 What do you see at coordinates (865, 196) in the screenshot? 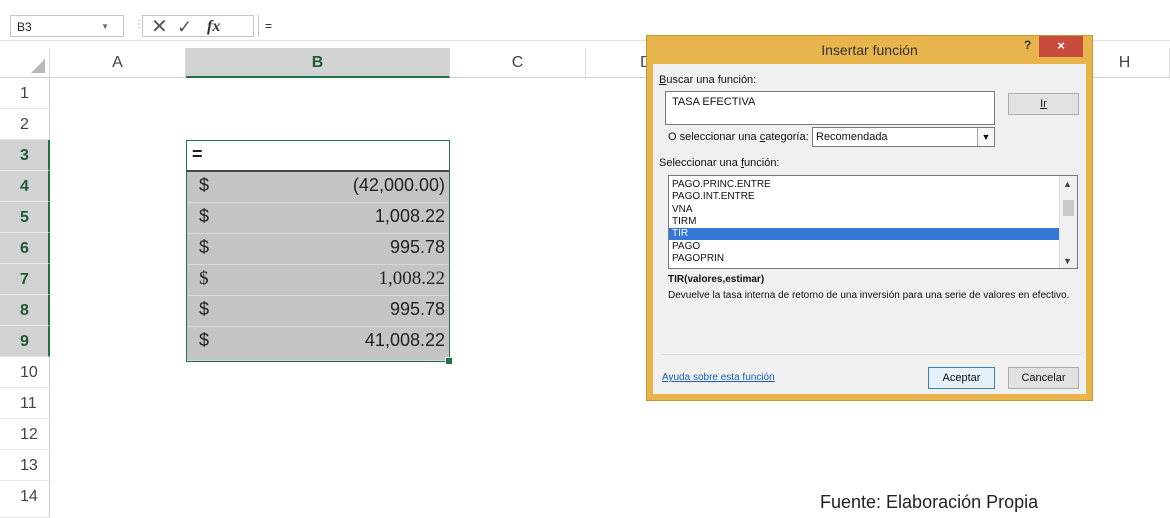
I see `function-item: PAGO.INT.ENTRE` at bounding box center [865, 196].